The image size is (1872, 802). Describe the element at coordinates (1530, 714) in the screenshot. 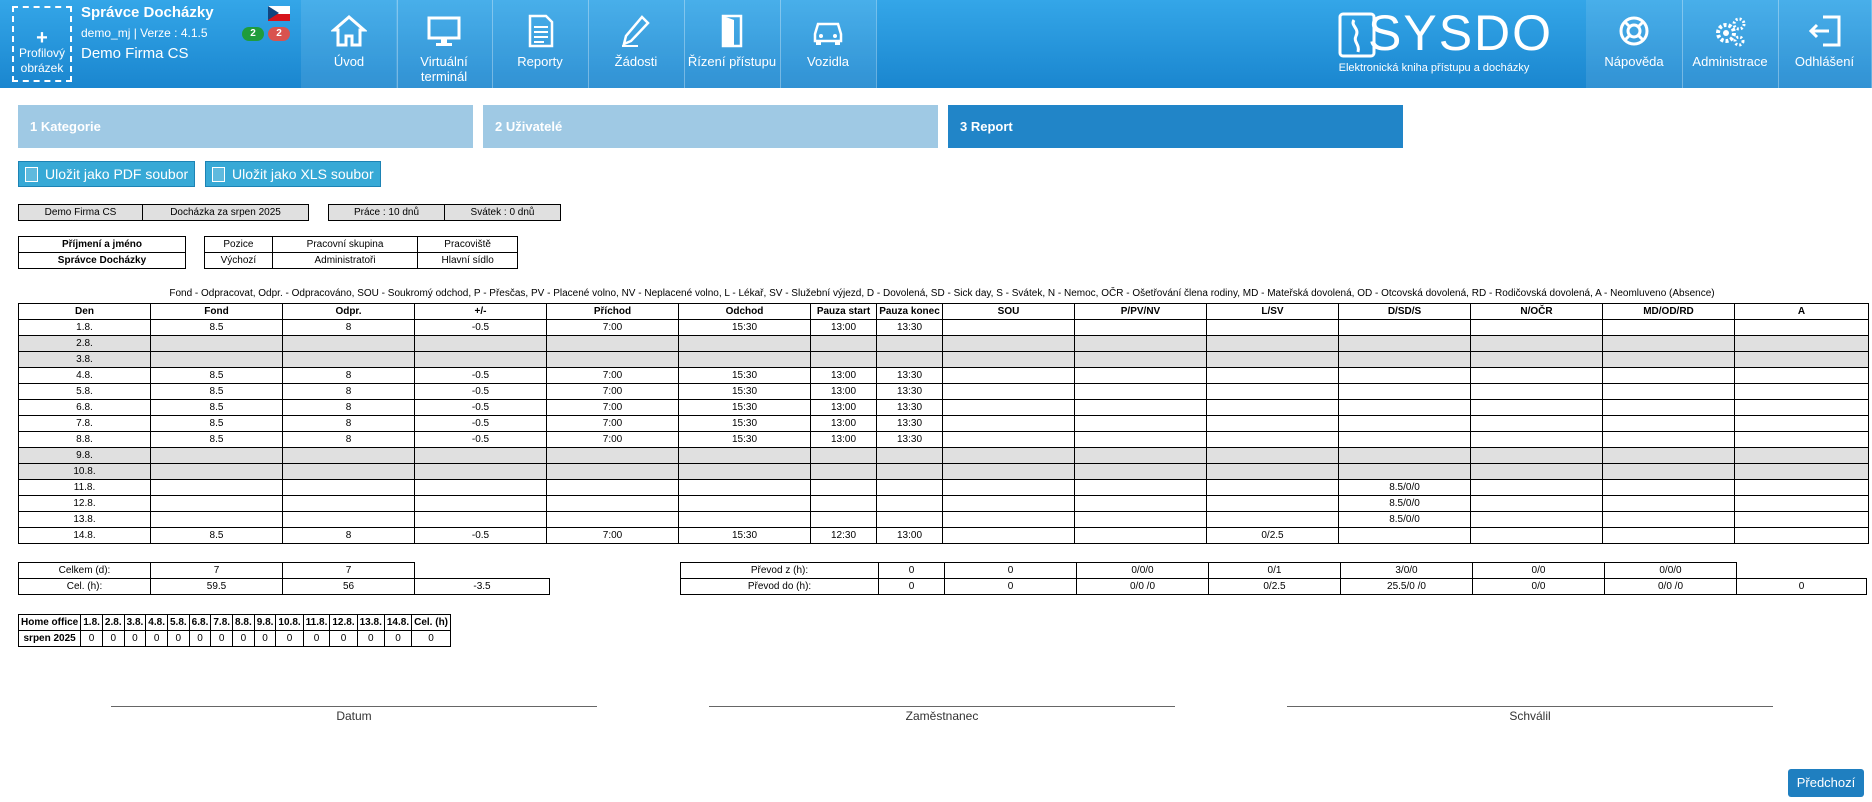

I see `signature-approved: Schválil` at that location.